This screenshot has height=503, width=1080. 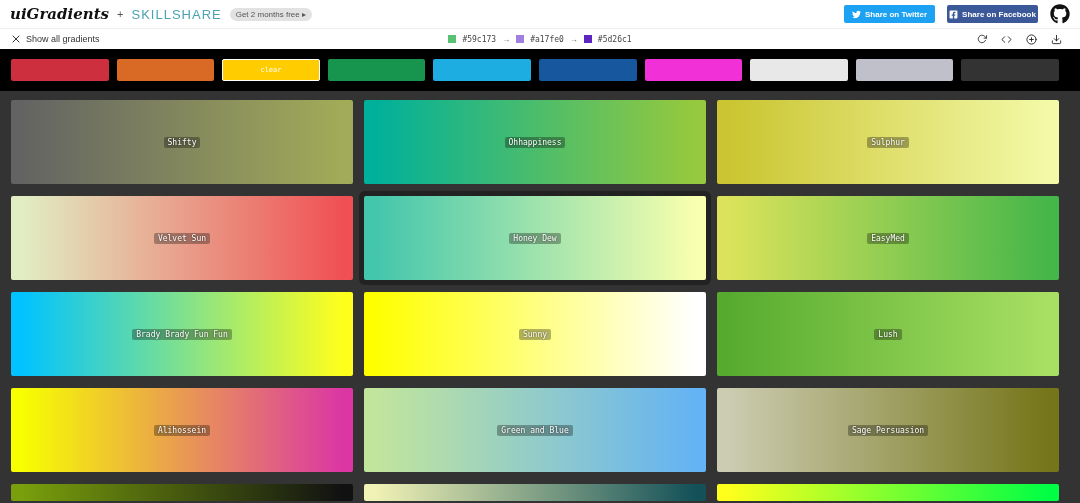 What do you see at coordinates (479, 39) in the screenshot?
I see `hex-code: #59c173` at bounding box center [479, 39].